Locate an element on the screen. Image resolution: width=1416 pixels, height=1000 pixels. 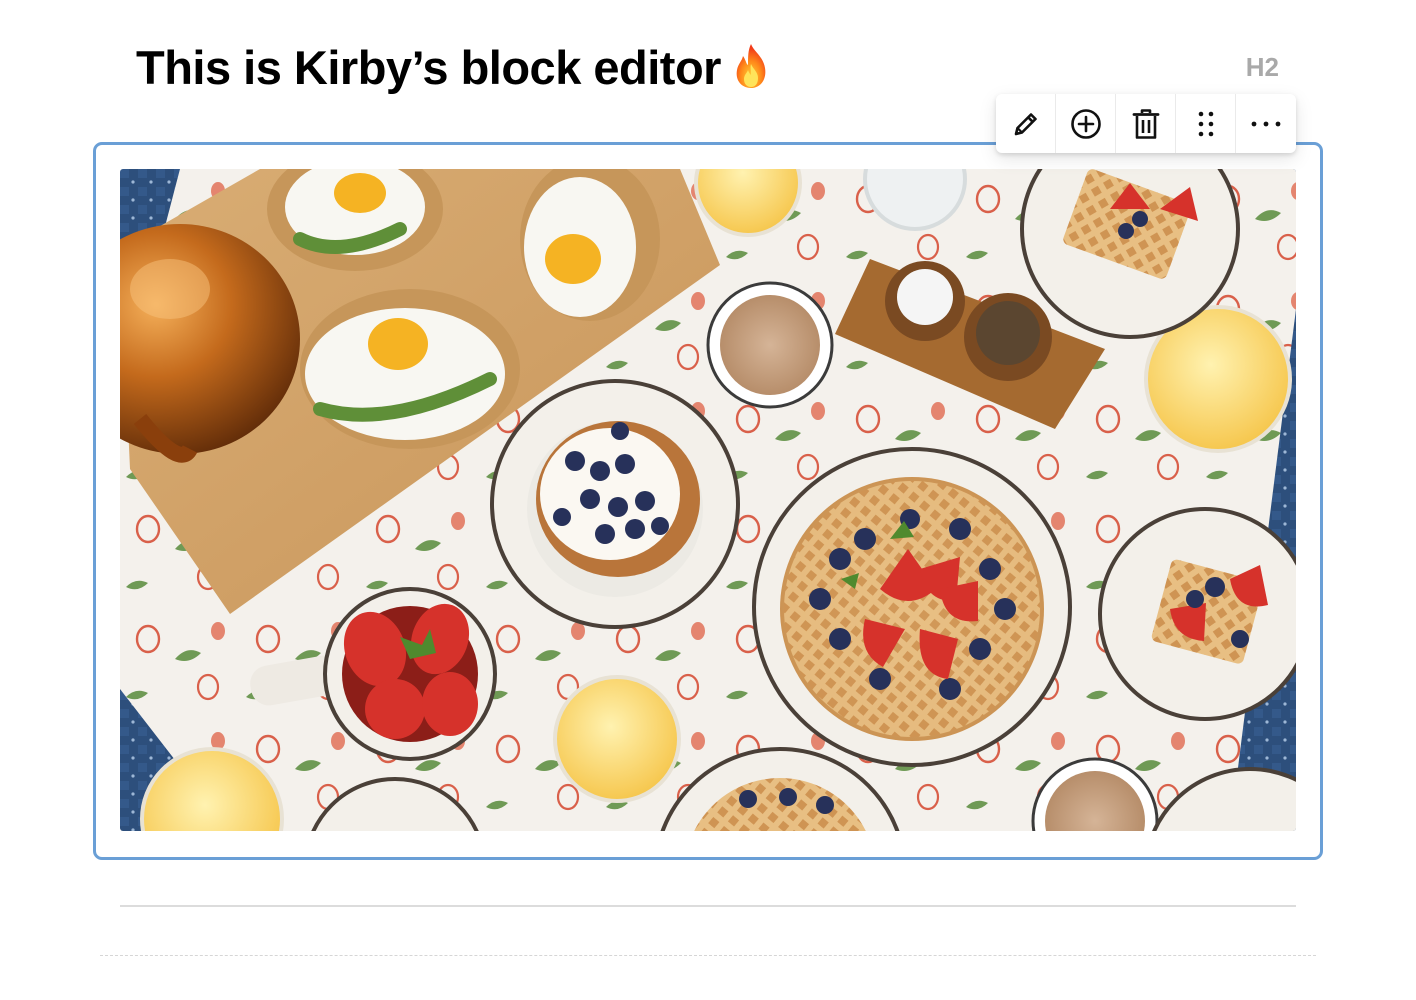
more-options-button is located at coordinates (1266, 123).